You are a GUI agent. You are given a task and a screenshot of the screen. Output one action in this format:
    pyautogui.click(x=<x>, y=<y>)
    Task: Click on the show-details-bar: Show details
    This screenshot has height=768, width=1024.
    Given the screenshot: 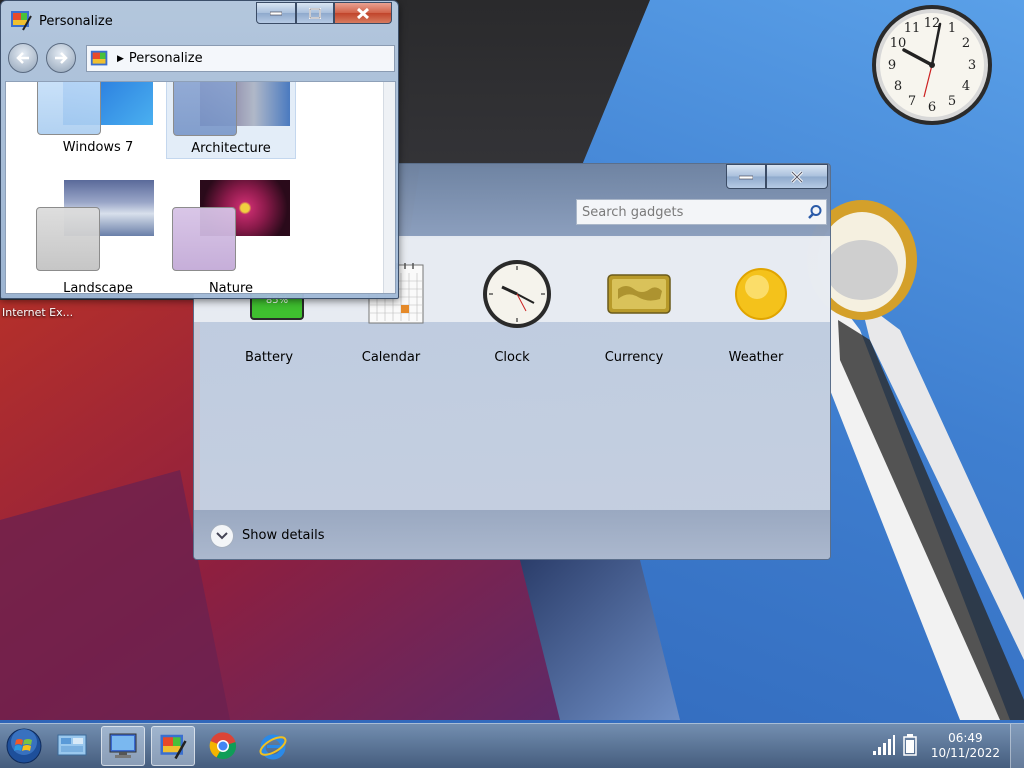 What is the action you would take?
    pyautogui.click(x=512, y=534)
    